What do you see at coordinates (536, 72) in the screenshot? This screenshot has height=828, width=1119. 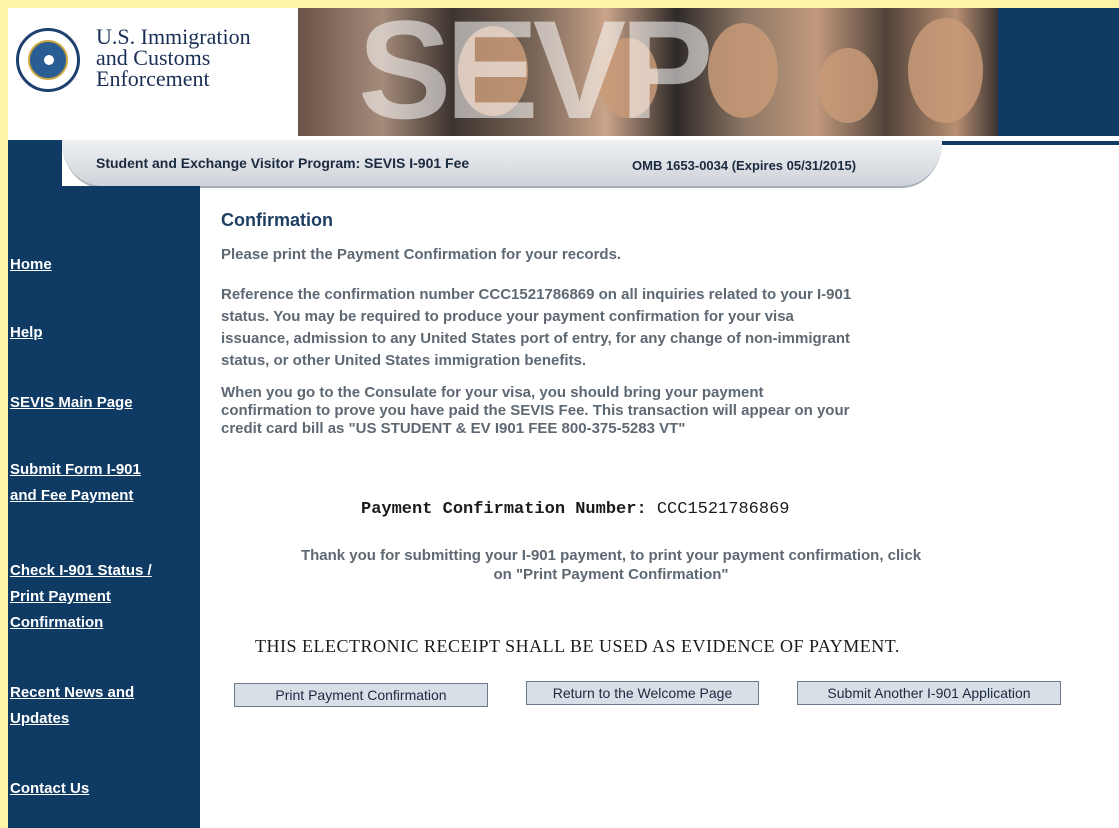 I see `sevp-banner-text: SEVP` at bounding box center [536, 72].